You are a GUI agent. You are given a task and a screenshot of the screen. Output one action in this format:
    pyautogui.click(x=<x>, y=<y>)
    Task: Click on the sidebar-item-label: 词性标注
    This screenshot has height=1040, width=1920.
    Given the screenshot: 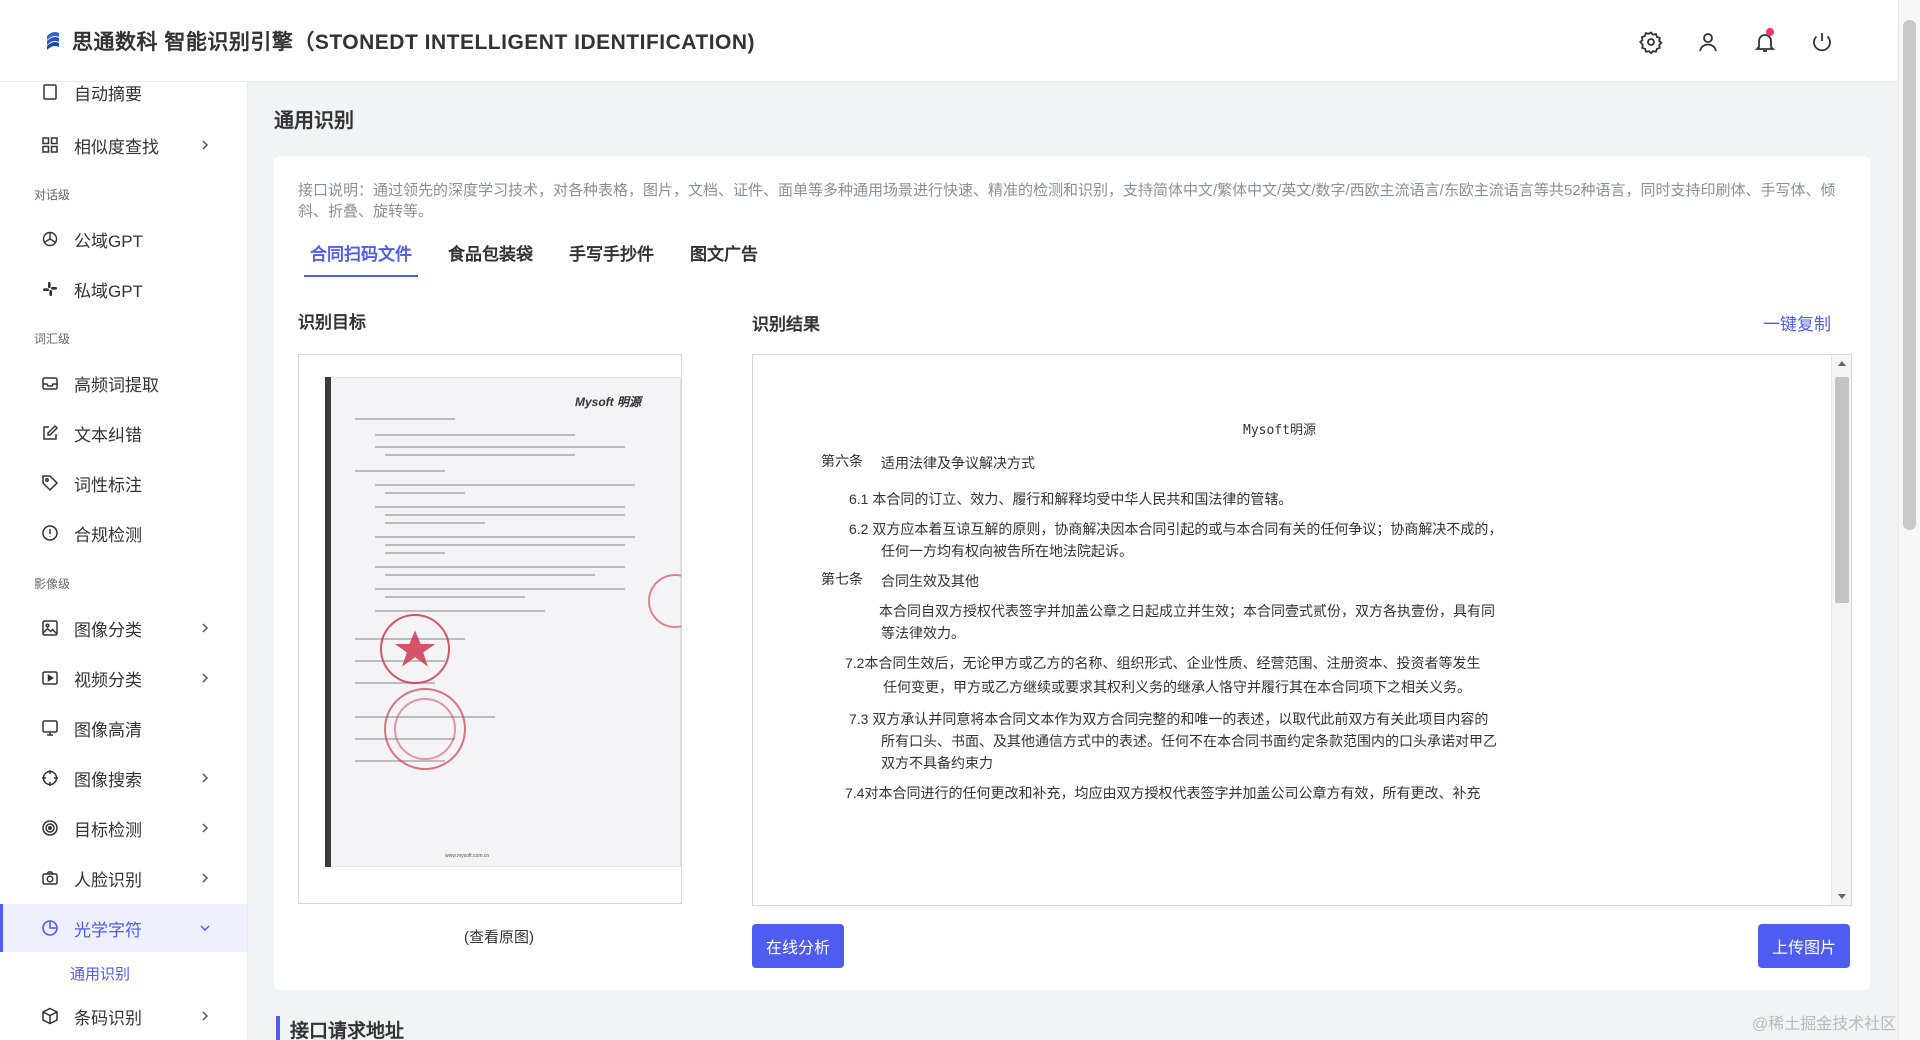 What is the action you would take?
    pyautogui.click(x=108, y=485)
    